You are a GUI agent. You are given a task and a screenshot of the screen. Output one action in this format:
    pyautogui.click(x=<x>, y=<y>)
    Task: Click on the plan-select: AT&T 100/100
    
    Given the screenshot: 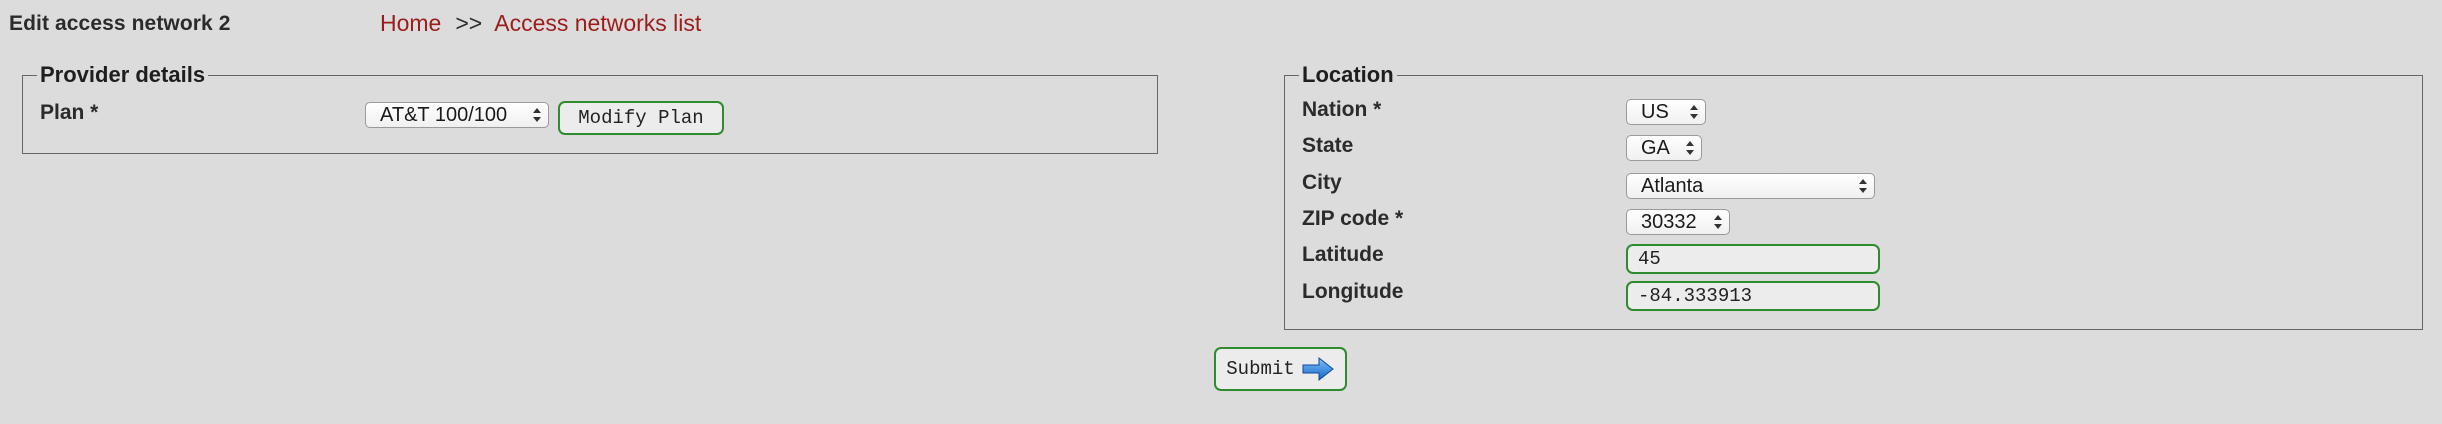 What is the action you would take?
    pyautogui.click(x=457, y=115)
    